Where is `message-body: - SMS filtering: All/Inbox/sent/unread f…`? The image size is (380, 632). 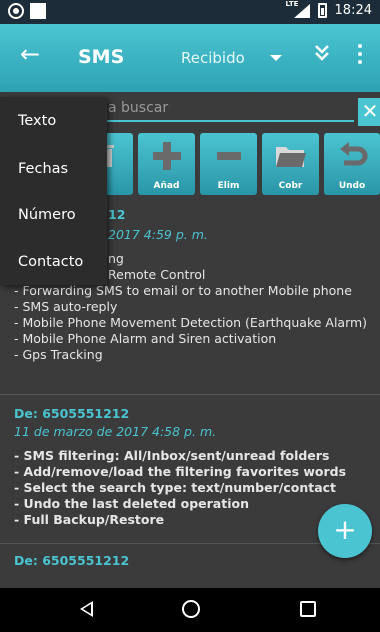 message-body: - SMS filtering: All/Inbox/sent/unread f… is located at coordinates (180, 488).